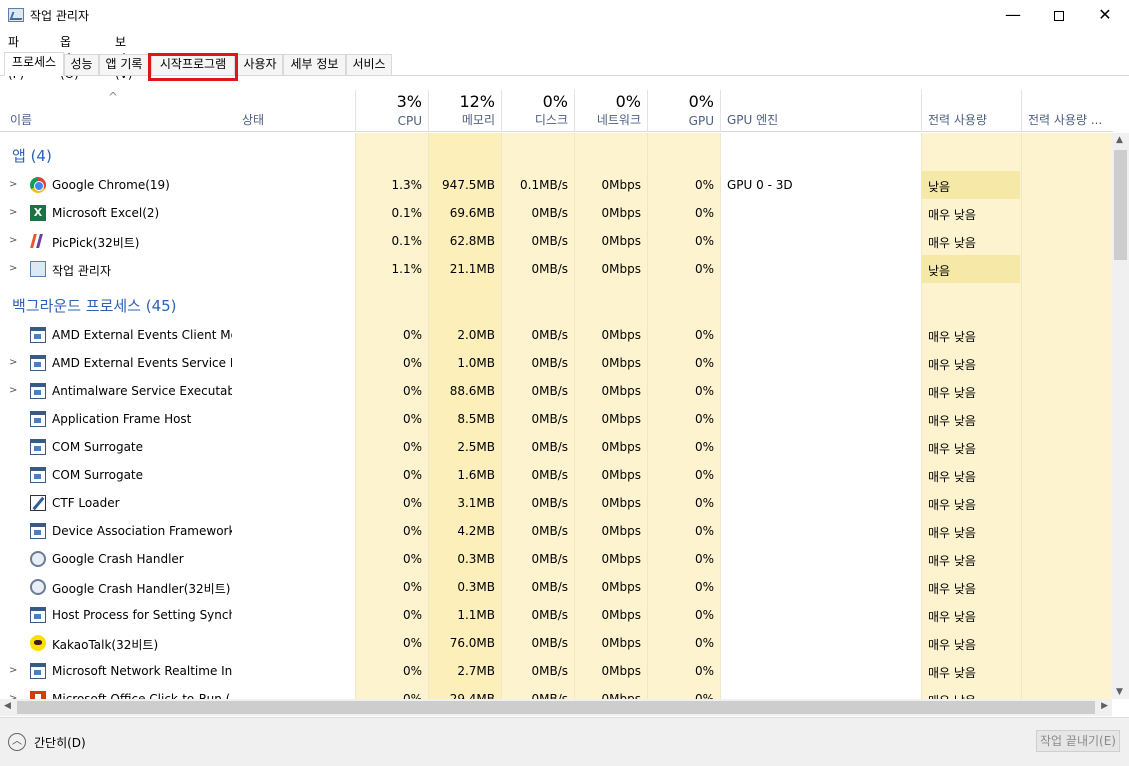 Image resolution: width=1129 pixels, height=766 pixels. What do you see at coordinates (118, 111) in the screenshot?
I see `column-name: 이름` at bounding box center [118, 111].